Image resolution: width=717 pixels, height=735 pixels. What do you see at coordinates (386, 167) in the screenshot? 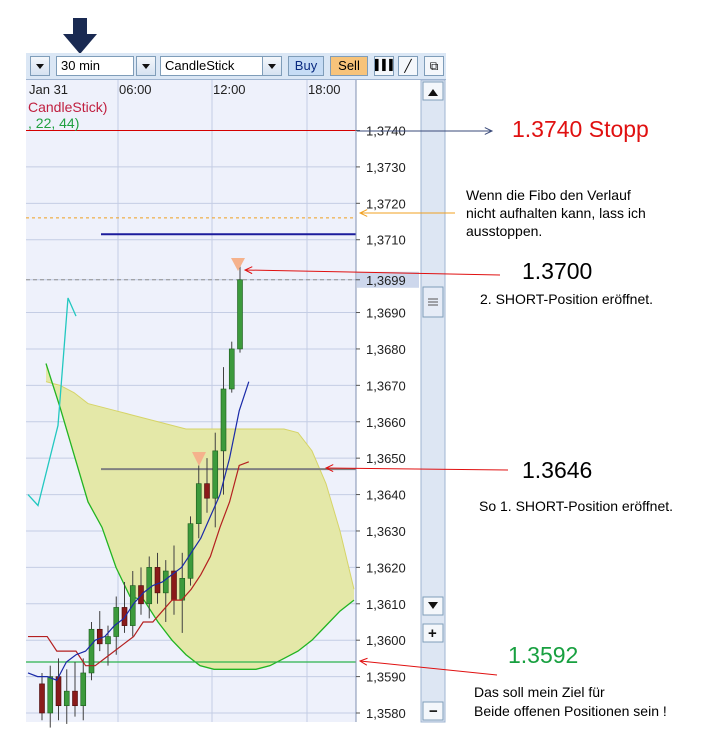
I see `y-tick-label: 1,3730` at bounding box center [386, 167].